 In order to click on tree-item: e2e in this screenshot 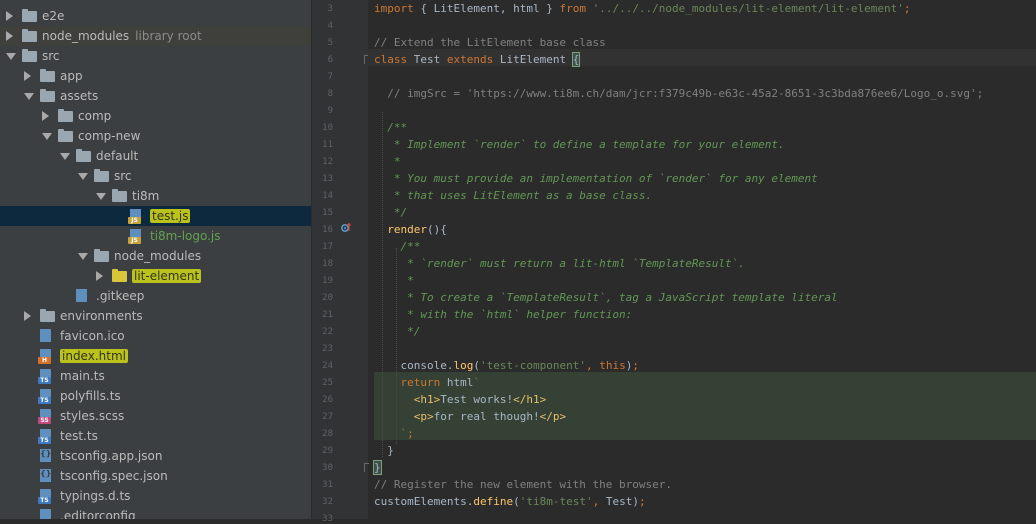, I will do `click(155, 16)`.